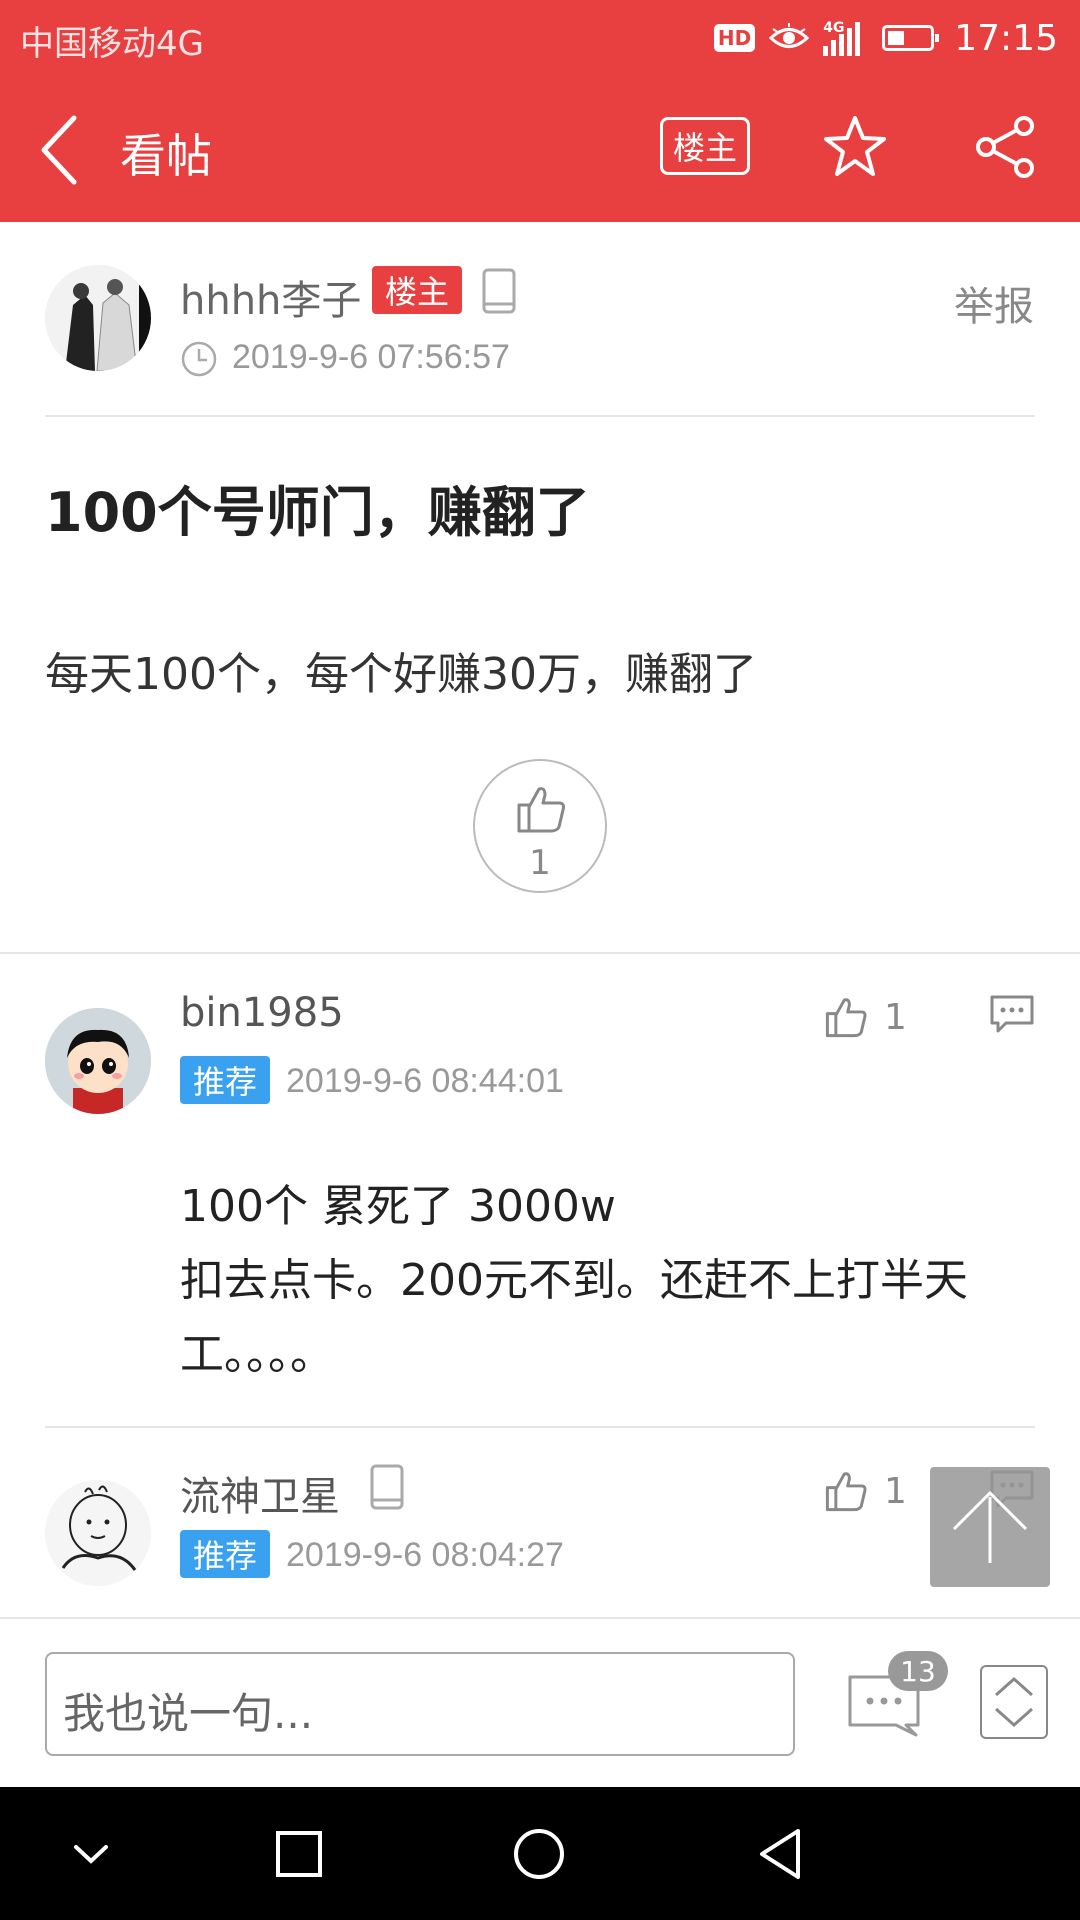  I want to click on scroll-to-top-button, so click(990, 1527).